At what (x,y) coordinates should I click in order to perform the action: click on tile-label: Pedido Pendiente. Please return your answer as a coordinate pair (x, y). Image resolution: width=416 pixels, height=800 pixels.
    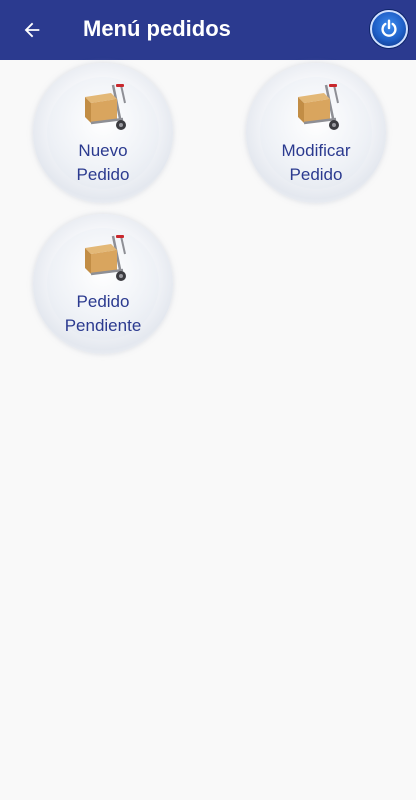
    Looking at the image, I should click on (103, 313).